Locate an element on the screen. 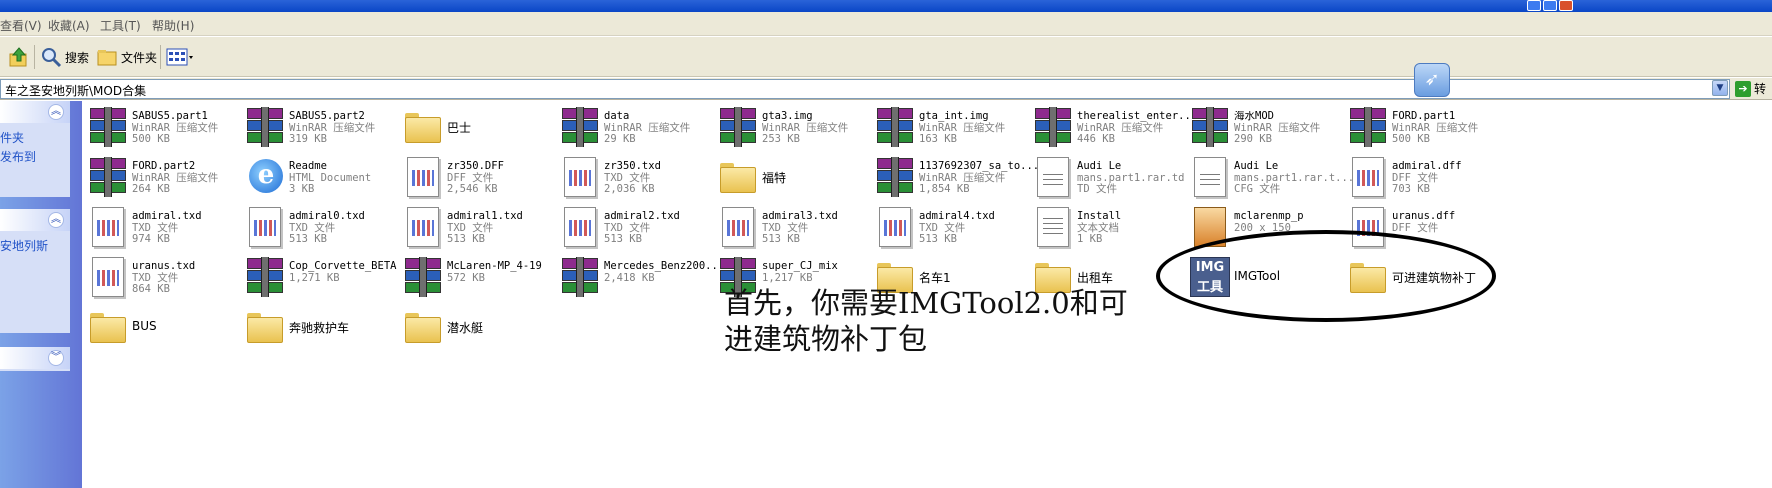 The width and height of the screenshot is (1772, 488). up-folder-button is located at coordinates (19, 57).